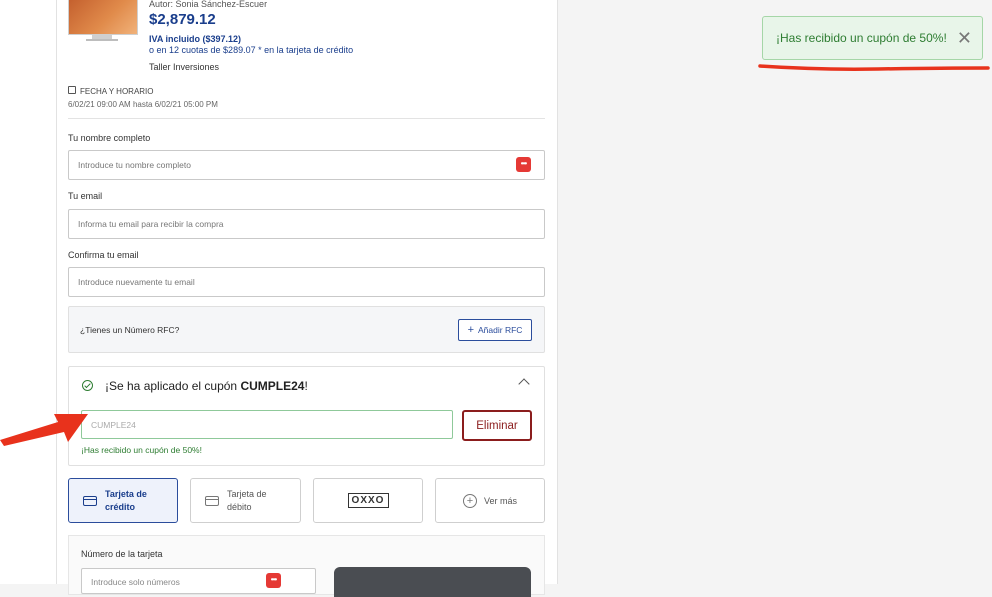 Image resolution: width=992 pixels, height=597 pixels. What do you see at coordinates (471, 330) in the screenshot?
I see `plus-icon: +` at bounding box center [471, 330].